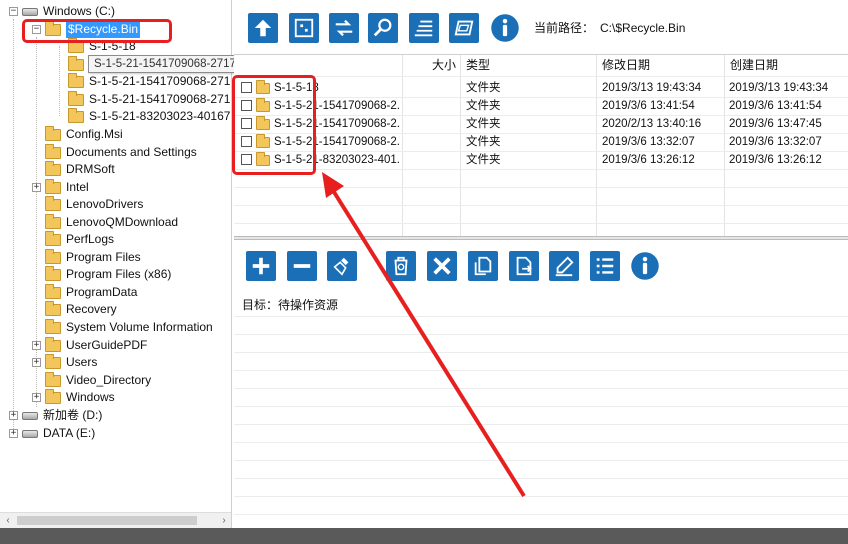 This screenshot has width=848, height=544. I want to click on tree-node: Program Files, so click(93, 257).